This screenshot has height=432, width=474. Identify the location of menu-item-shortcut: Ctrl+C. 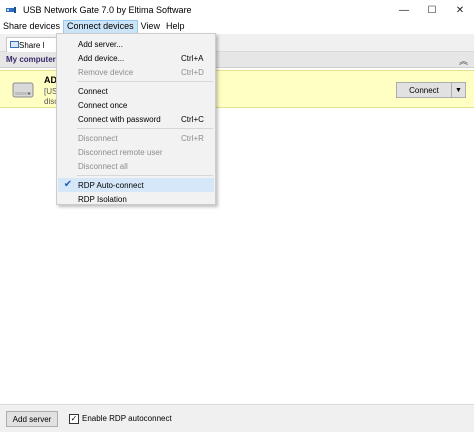
(192, 119).